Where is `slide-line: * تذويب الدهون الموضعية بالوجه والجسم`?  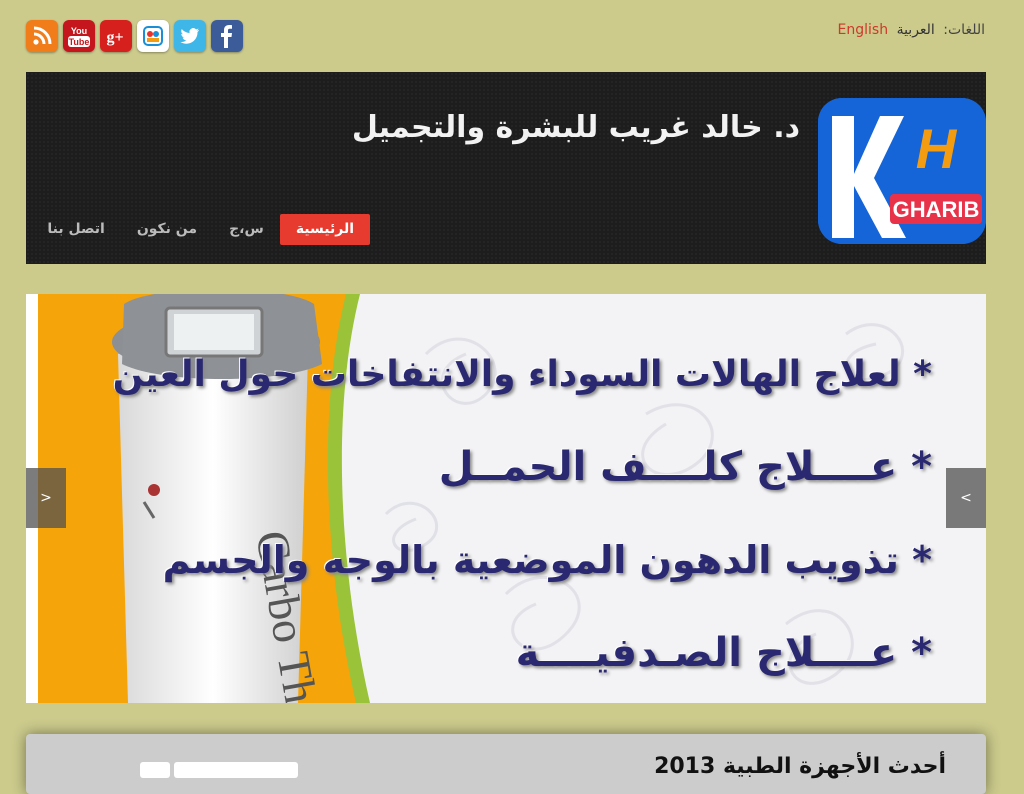 slide-line: * تذويب الدهون الموضعية بالوجه والجسم is located at coordinates (547, 560).